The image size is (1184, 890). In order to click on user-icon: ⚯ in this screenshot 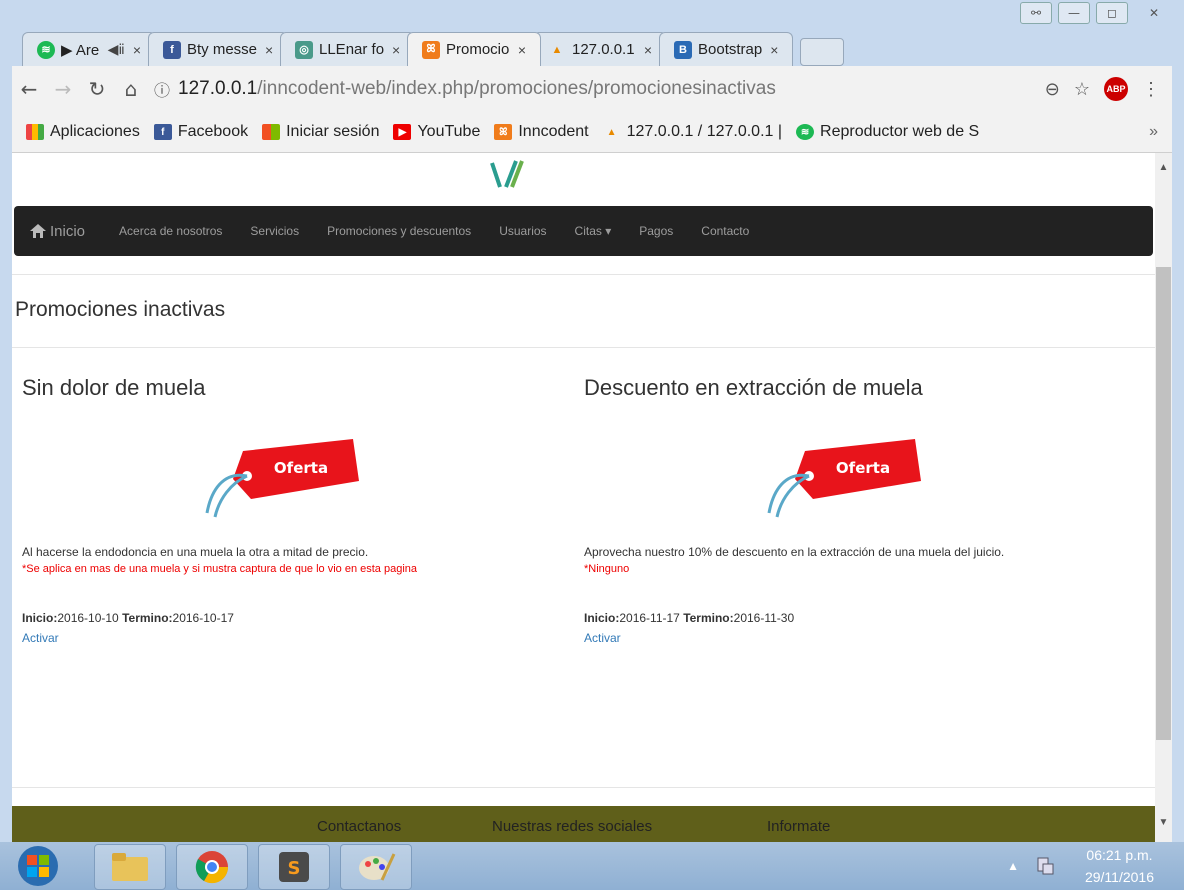, I will do `click(1036, 13)`.